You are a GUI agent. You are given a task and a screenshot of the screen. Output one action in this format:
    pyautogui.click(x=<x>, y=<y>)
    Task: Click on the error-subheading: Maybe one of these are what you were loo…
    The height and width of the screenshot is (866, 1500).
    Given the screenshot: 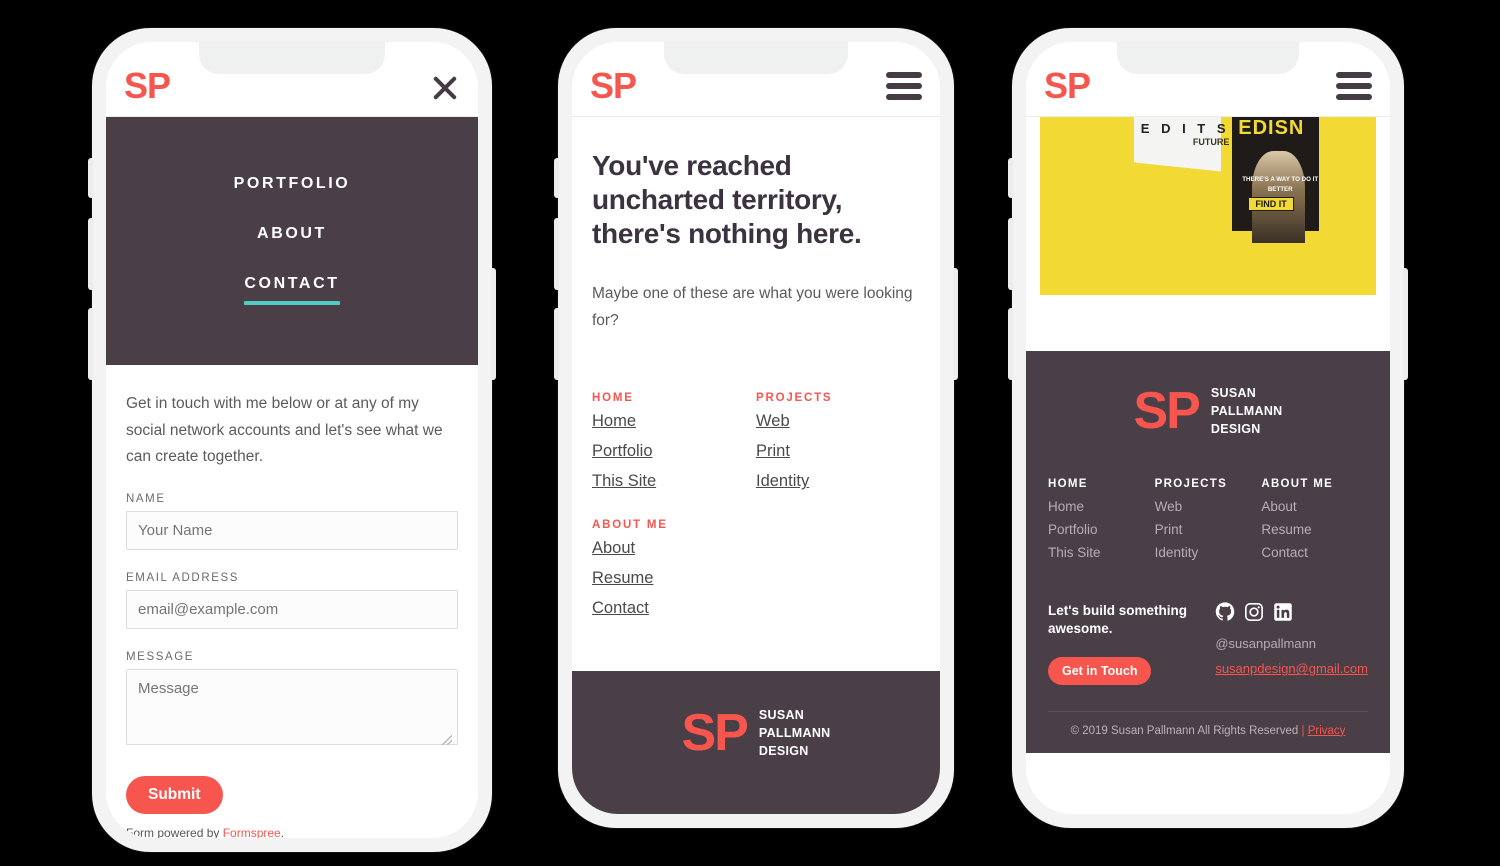 What is the action you would take?
    pyautogui.click(x=752, y=307)
    